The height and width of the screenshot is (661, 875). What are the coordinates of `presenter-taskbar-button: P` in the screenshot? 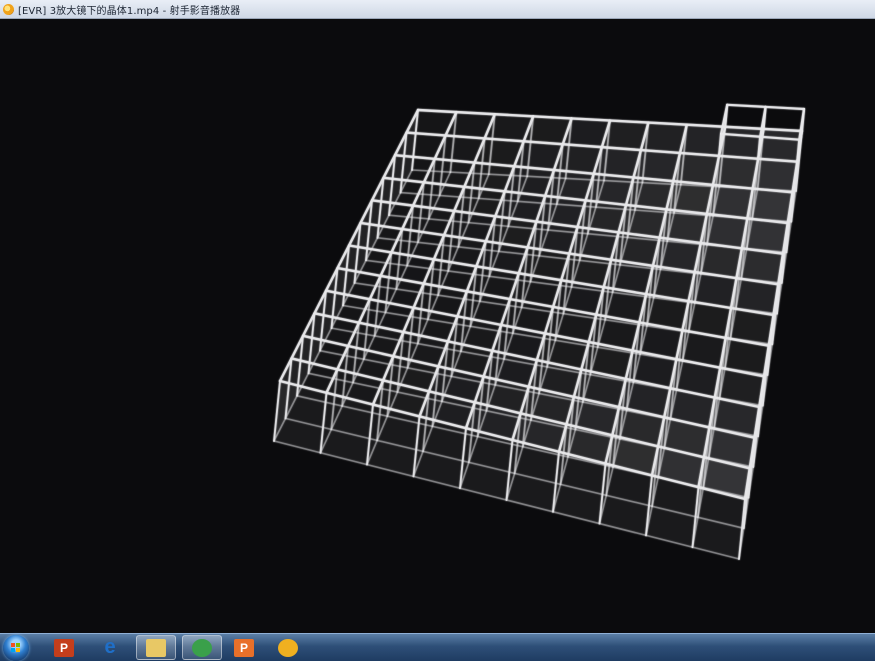 It's located at (244, 647).